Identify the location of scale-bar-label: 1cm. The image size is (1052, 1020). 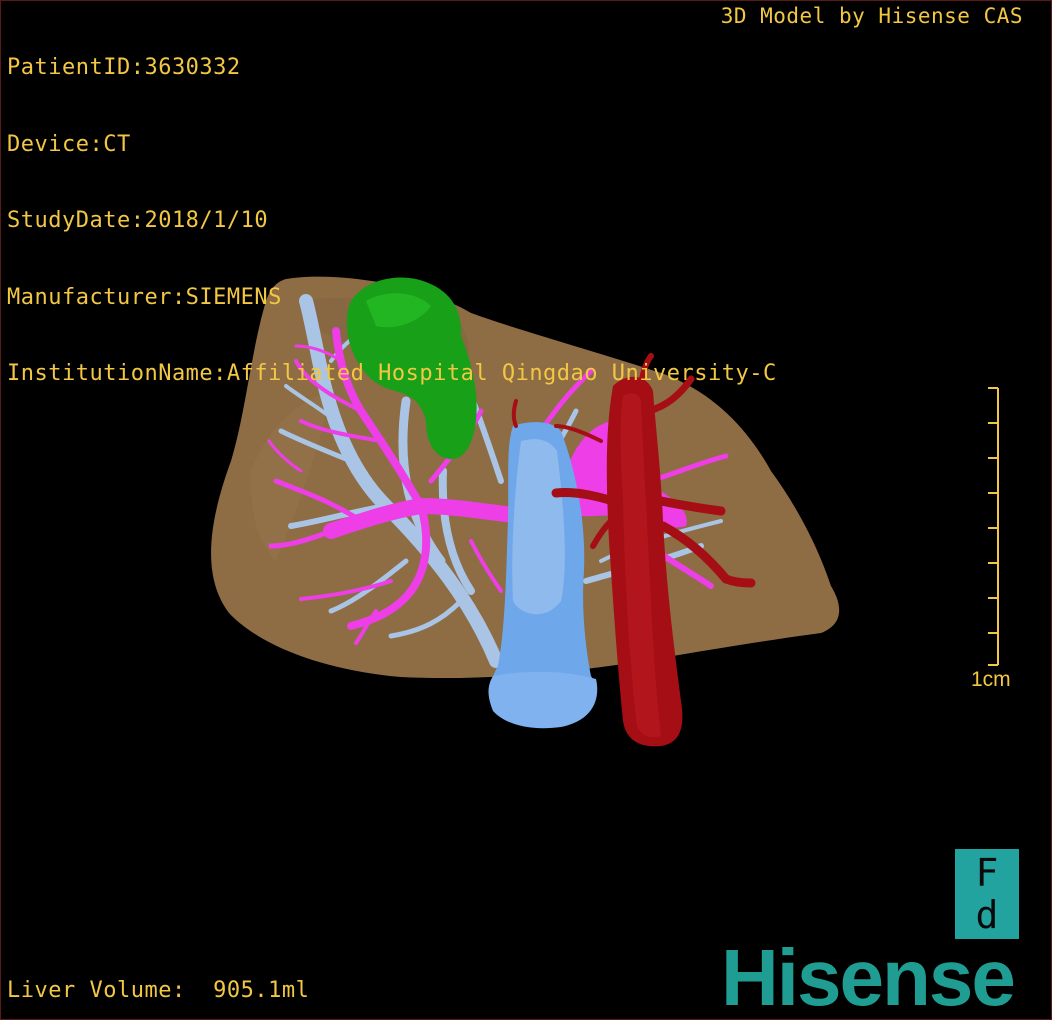
(991, 679).